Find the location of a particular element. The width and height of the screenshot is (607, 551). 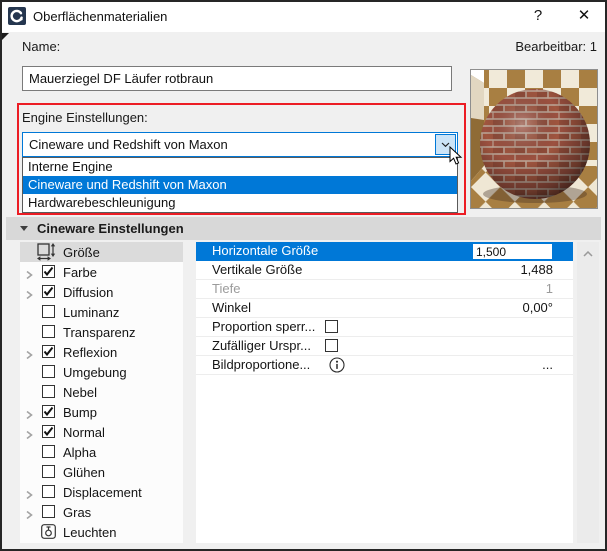

scrollbar-up-button is located at coordinates (588, 254).